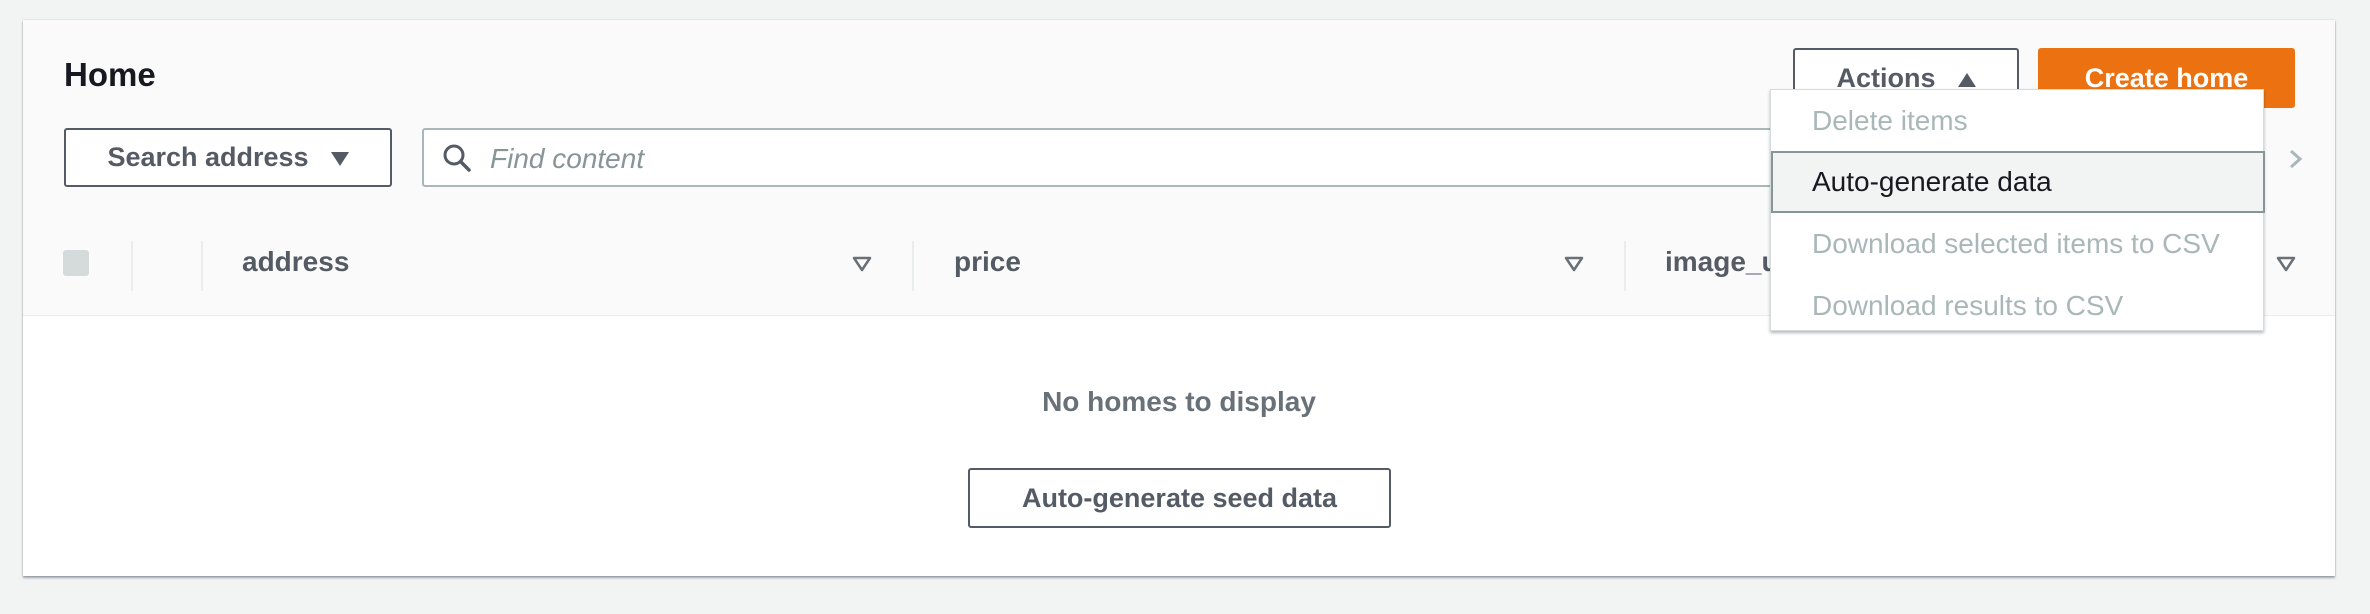 The width and height of the screenshot is (2370, 614). Describe the element at coordinates (295, 262) in the screenshot. I see `column-header-address: address` at that location.